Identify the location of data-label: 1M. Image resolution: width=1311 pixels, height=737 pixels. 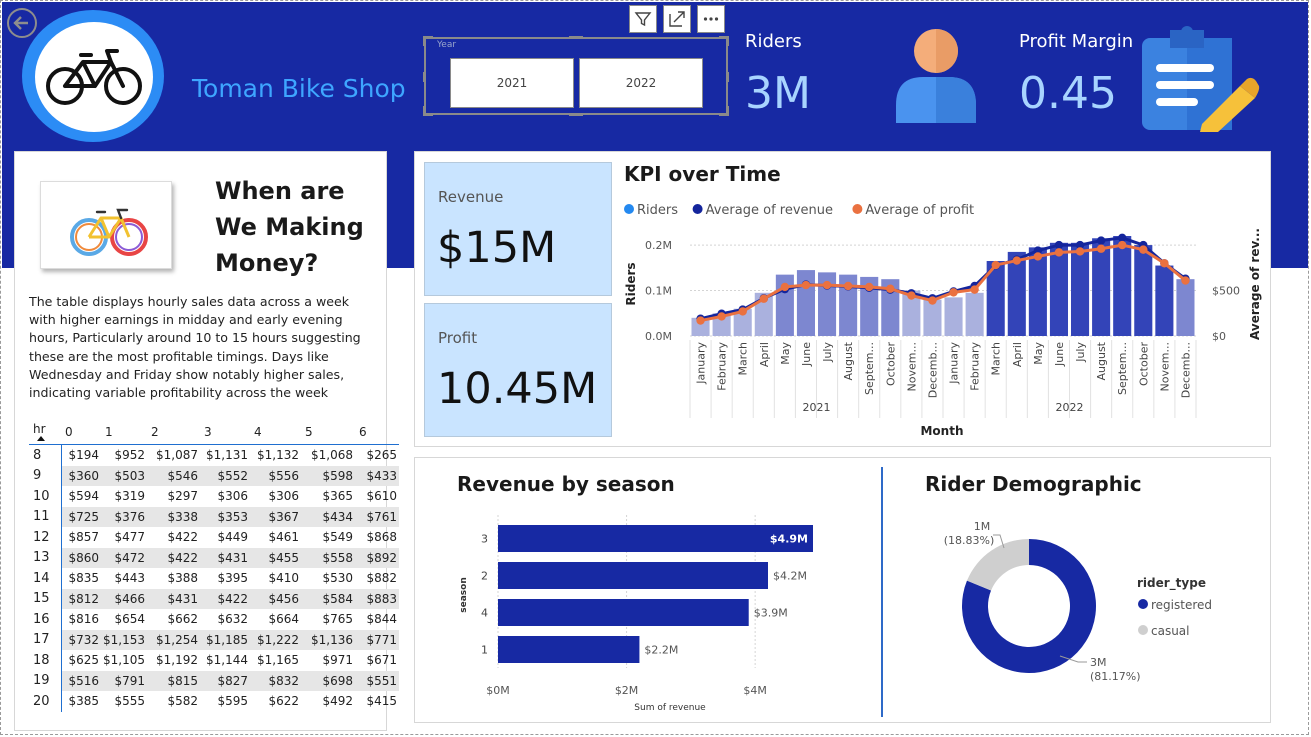
(982, 526).